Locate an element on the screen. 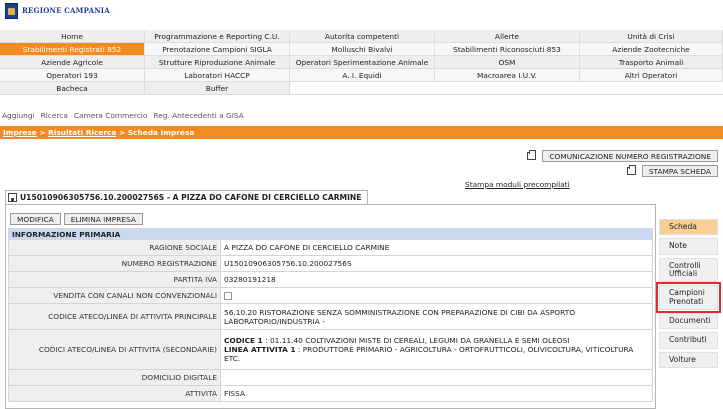 The height and width of the screenshot is (409, 723). menu-row: Bacheca Buffer is located at coordinates (361, 88).